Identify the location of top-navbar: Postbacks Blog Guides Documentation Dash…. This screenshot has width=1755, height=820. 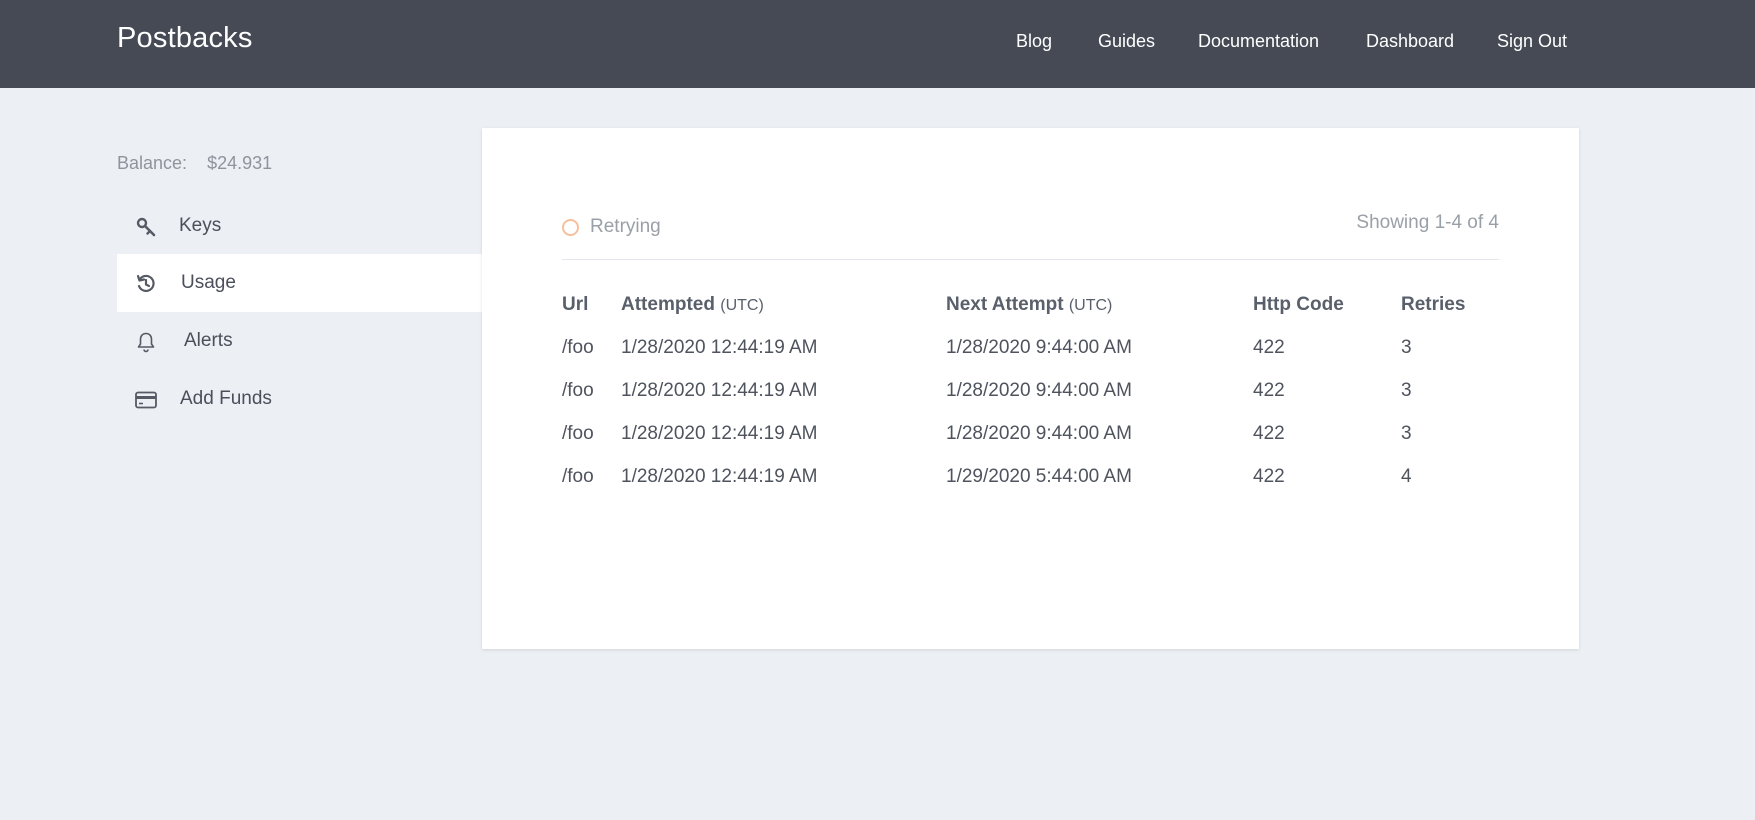
(877, 44).